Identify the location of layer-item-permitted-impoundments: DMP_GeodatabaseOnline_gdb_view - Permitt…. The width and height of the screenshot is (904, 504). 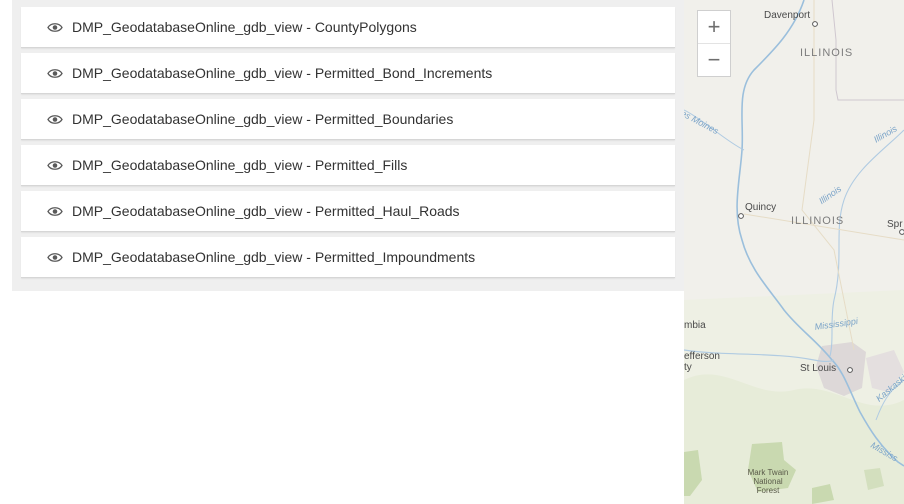
(348, 257).